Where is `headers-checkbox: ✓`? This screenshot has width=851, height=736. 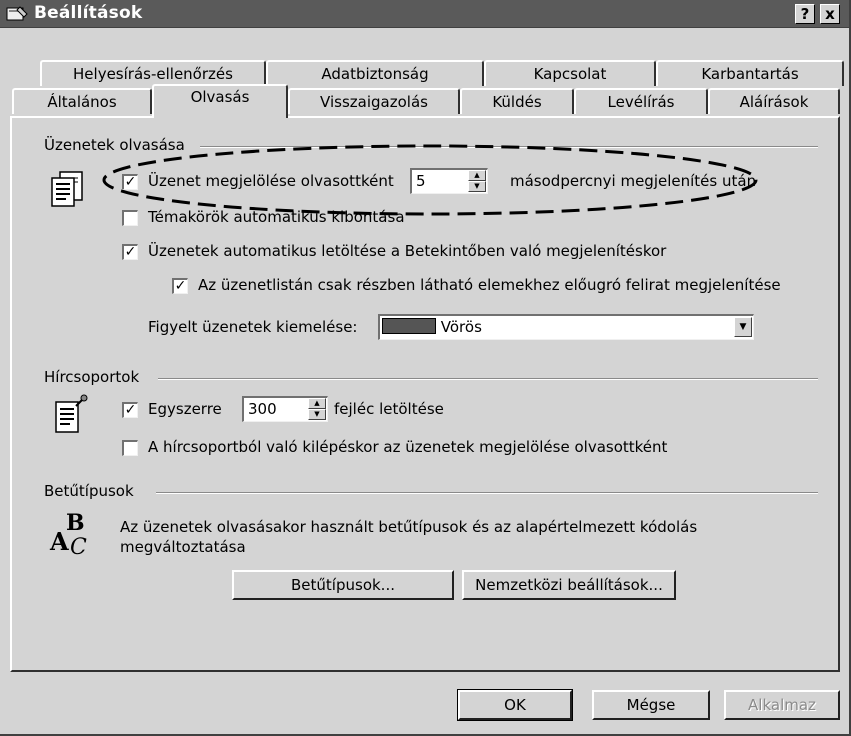
headers-checkbox: ✓ is located at coordinates (130, 410).